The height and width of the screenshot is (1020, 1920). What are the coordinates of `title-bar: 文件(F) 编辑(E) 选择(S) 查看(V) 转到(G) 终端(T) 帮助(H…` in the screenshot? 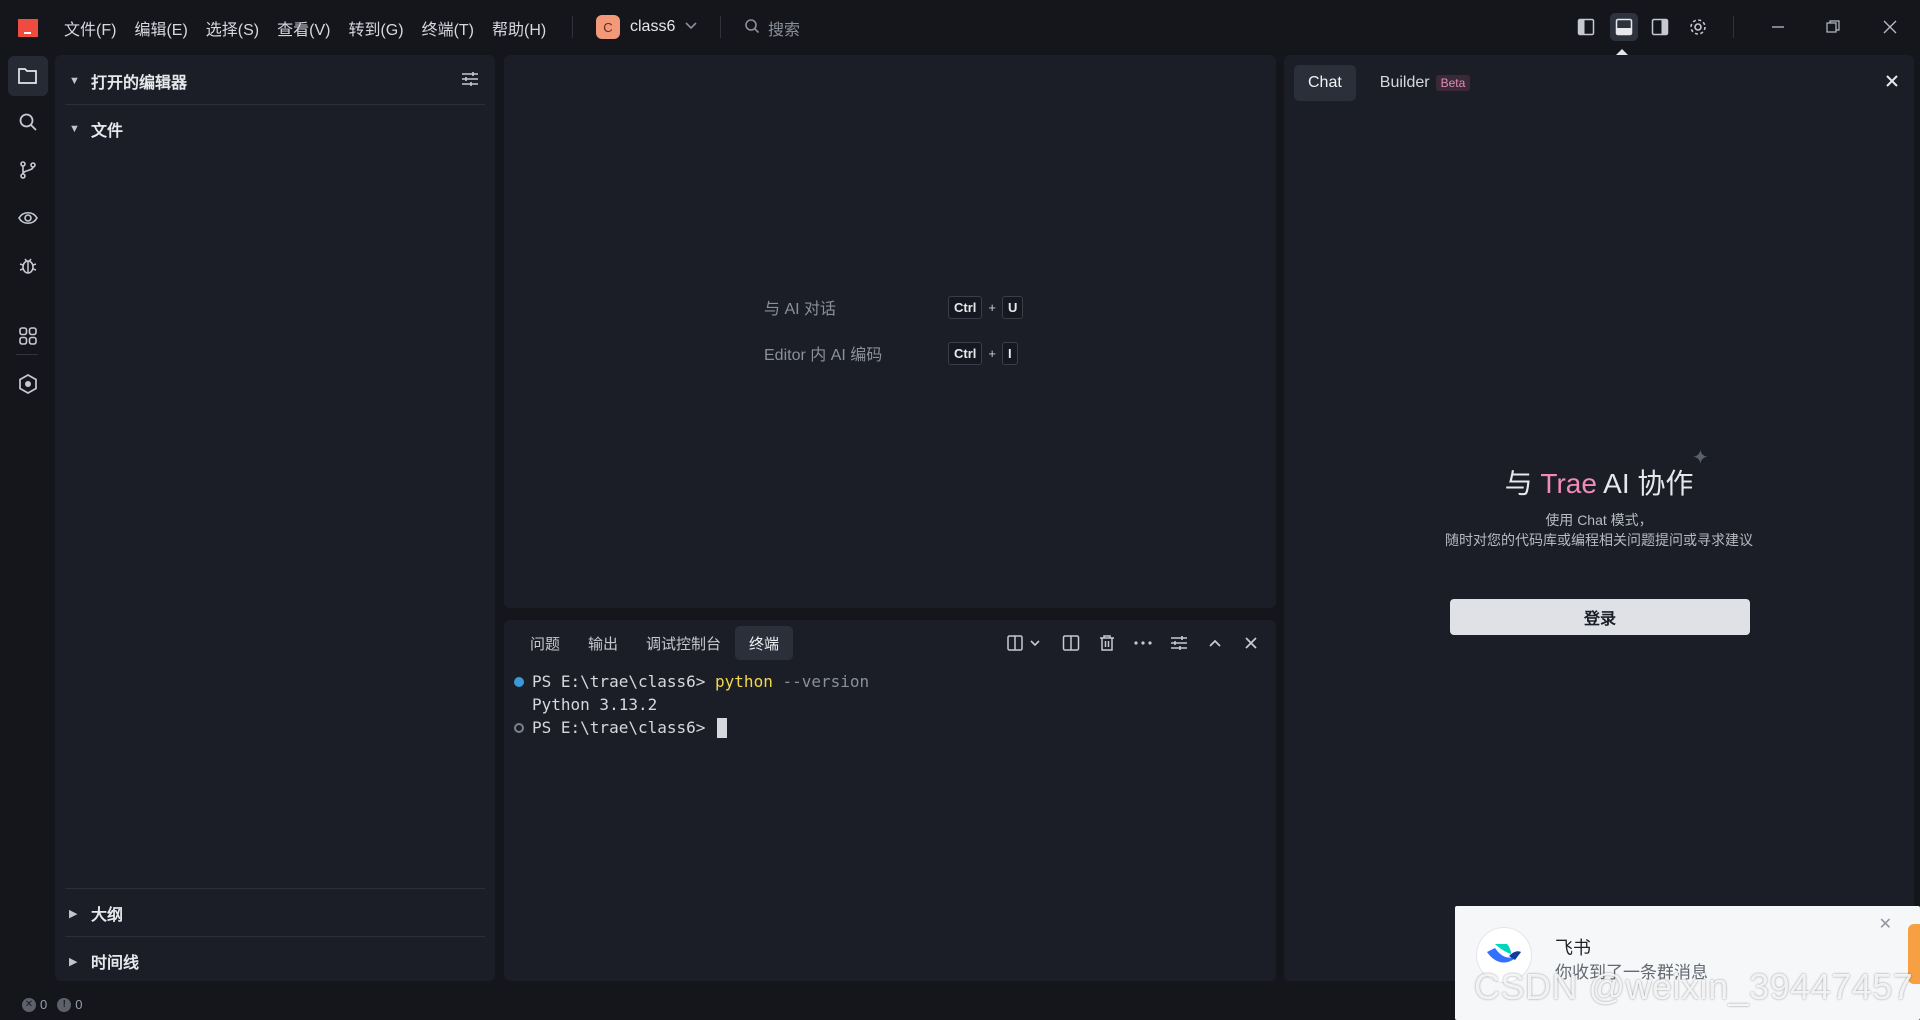 It's located at (960, 27).